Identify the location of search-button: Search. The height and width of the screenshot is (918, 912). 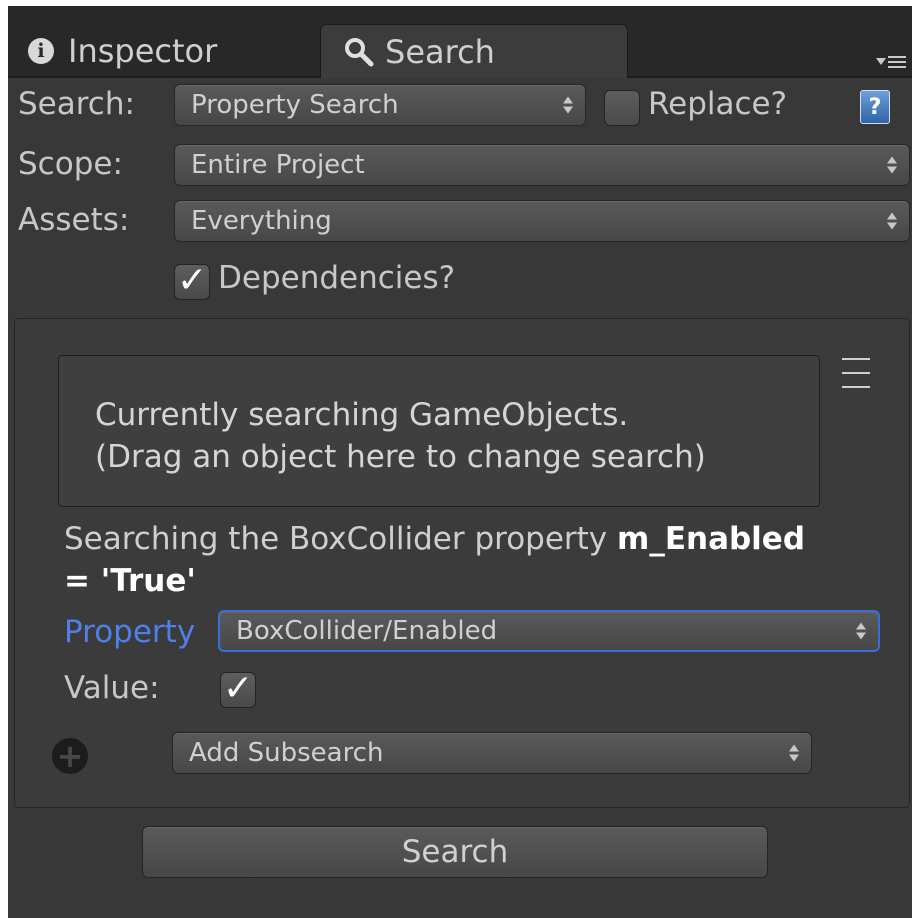
(455, 852).